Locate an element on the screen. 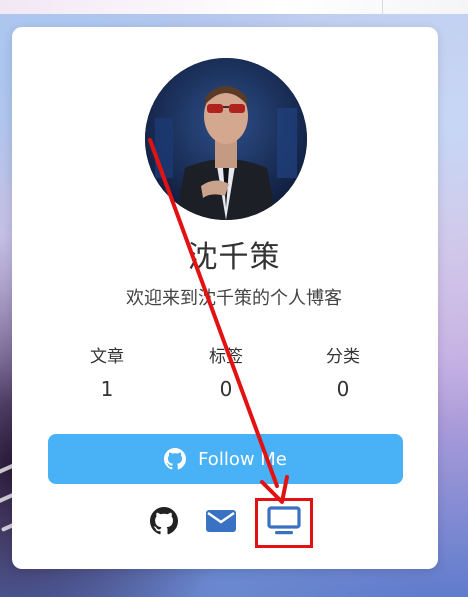  stat-value: 1 is located at coordinates (107, 389).